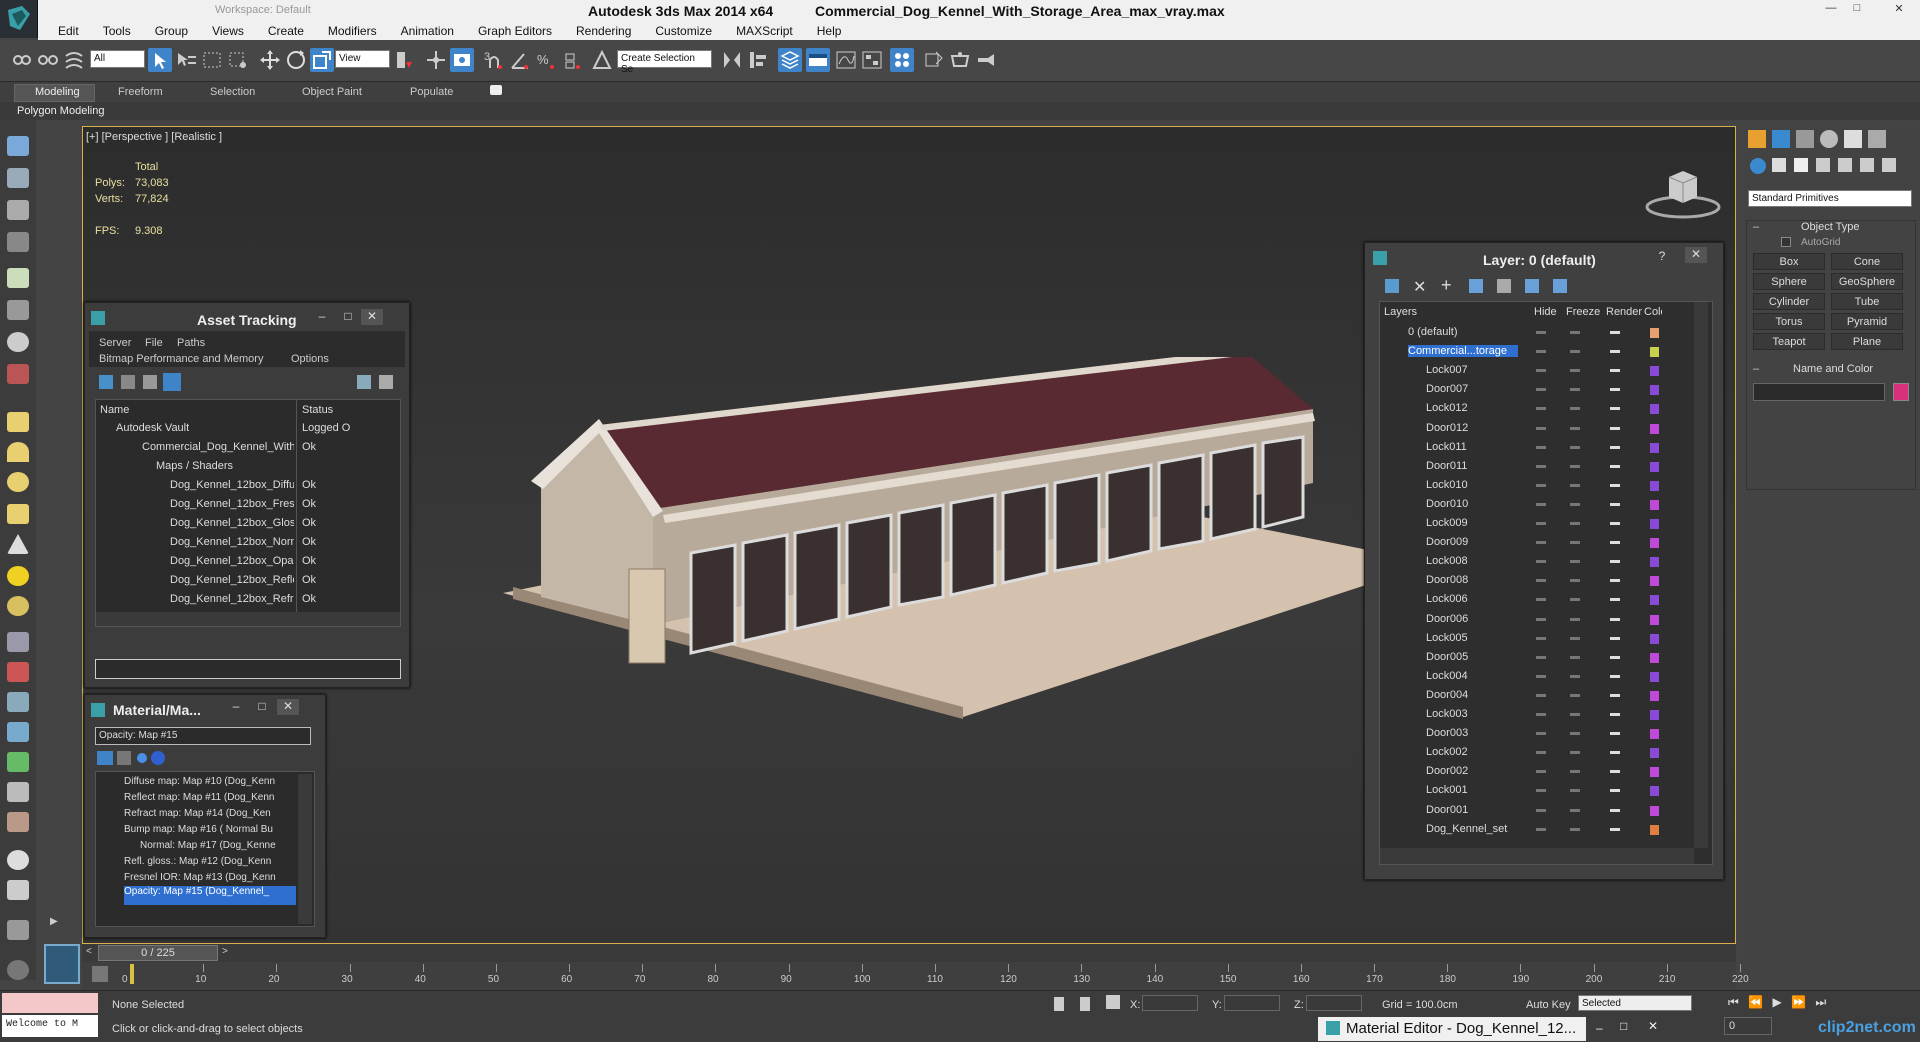  I want to click on asset-horizontal-scrollbar, so click(248, 619).